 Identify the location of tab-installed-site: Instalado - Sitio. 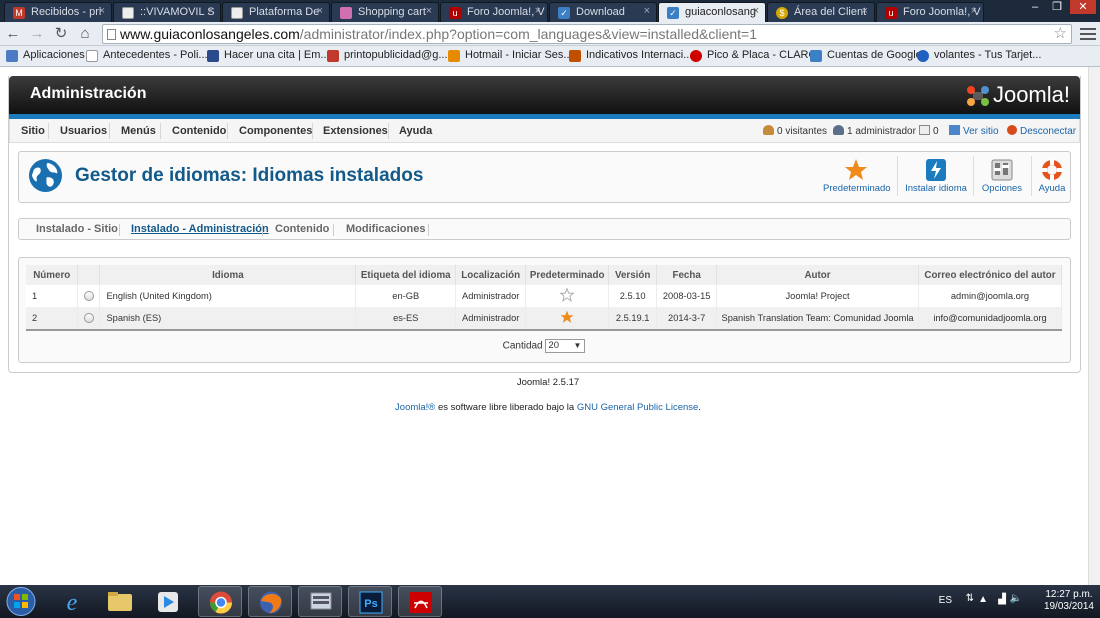
(77, 229).